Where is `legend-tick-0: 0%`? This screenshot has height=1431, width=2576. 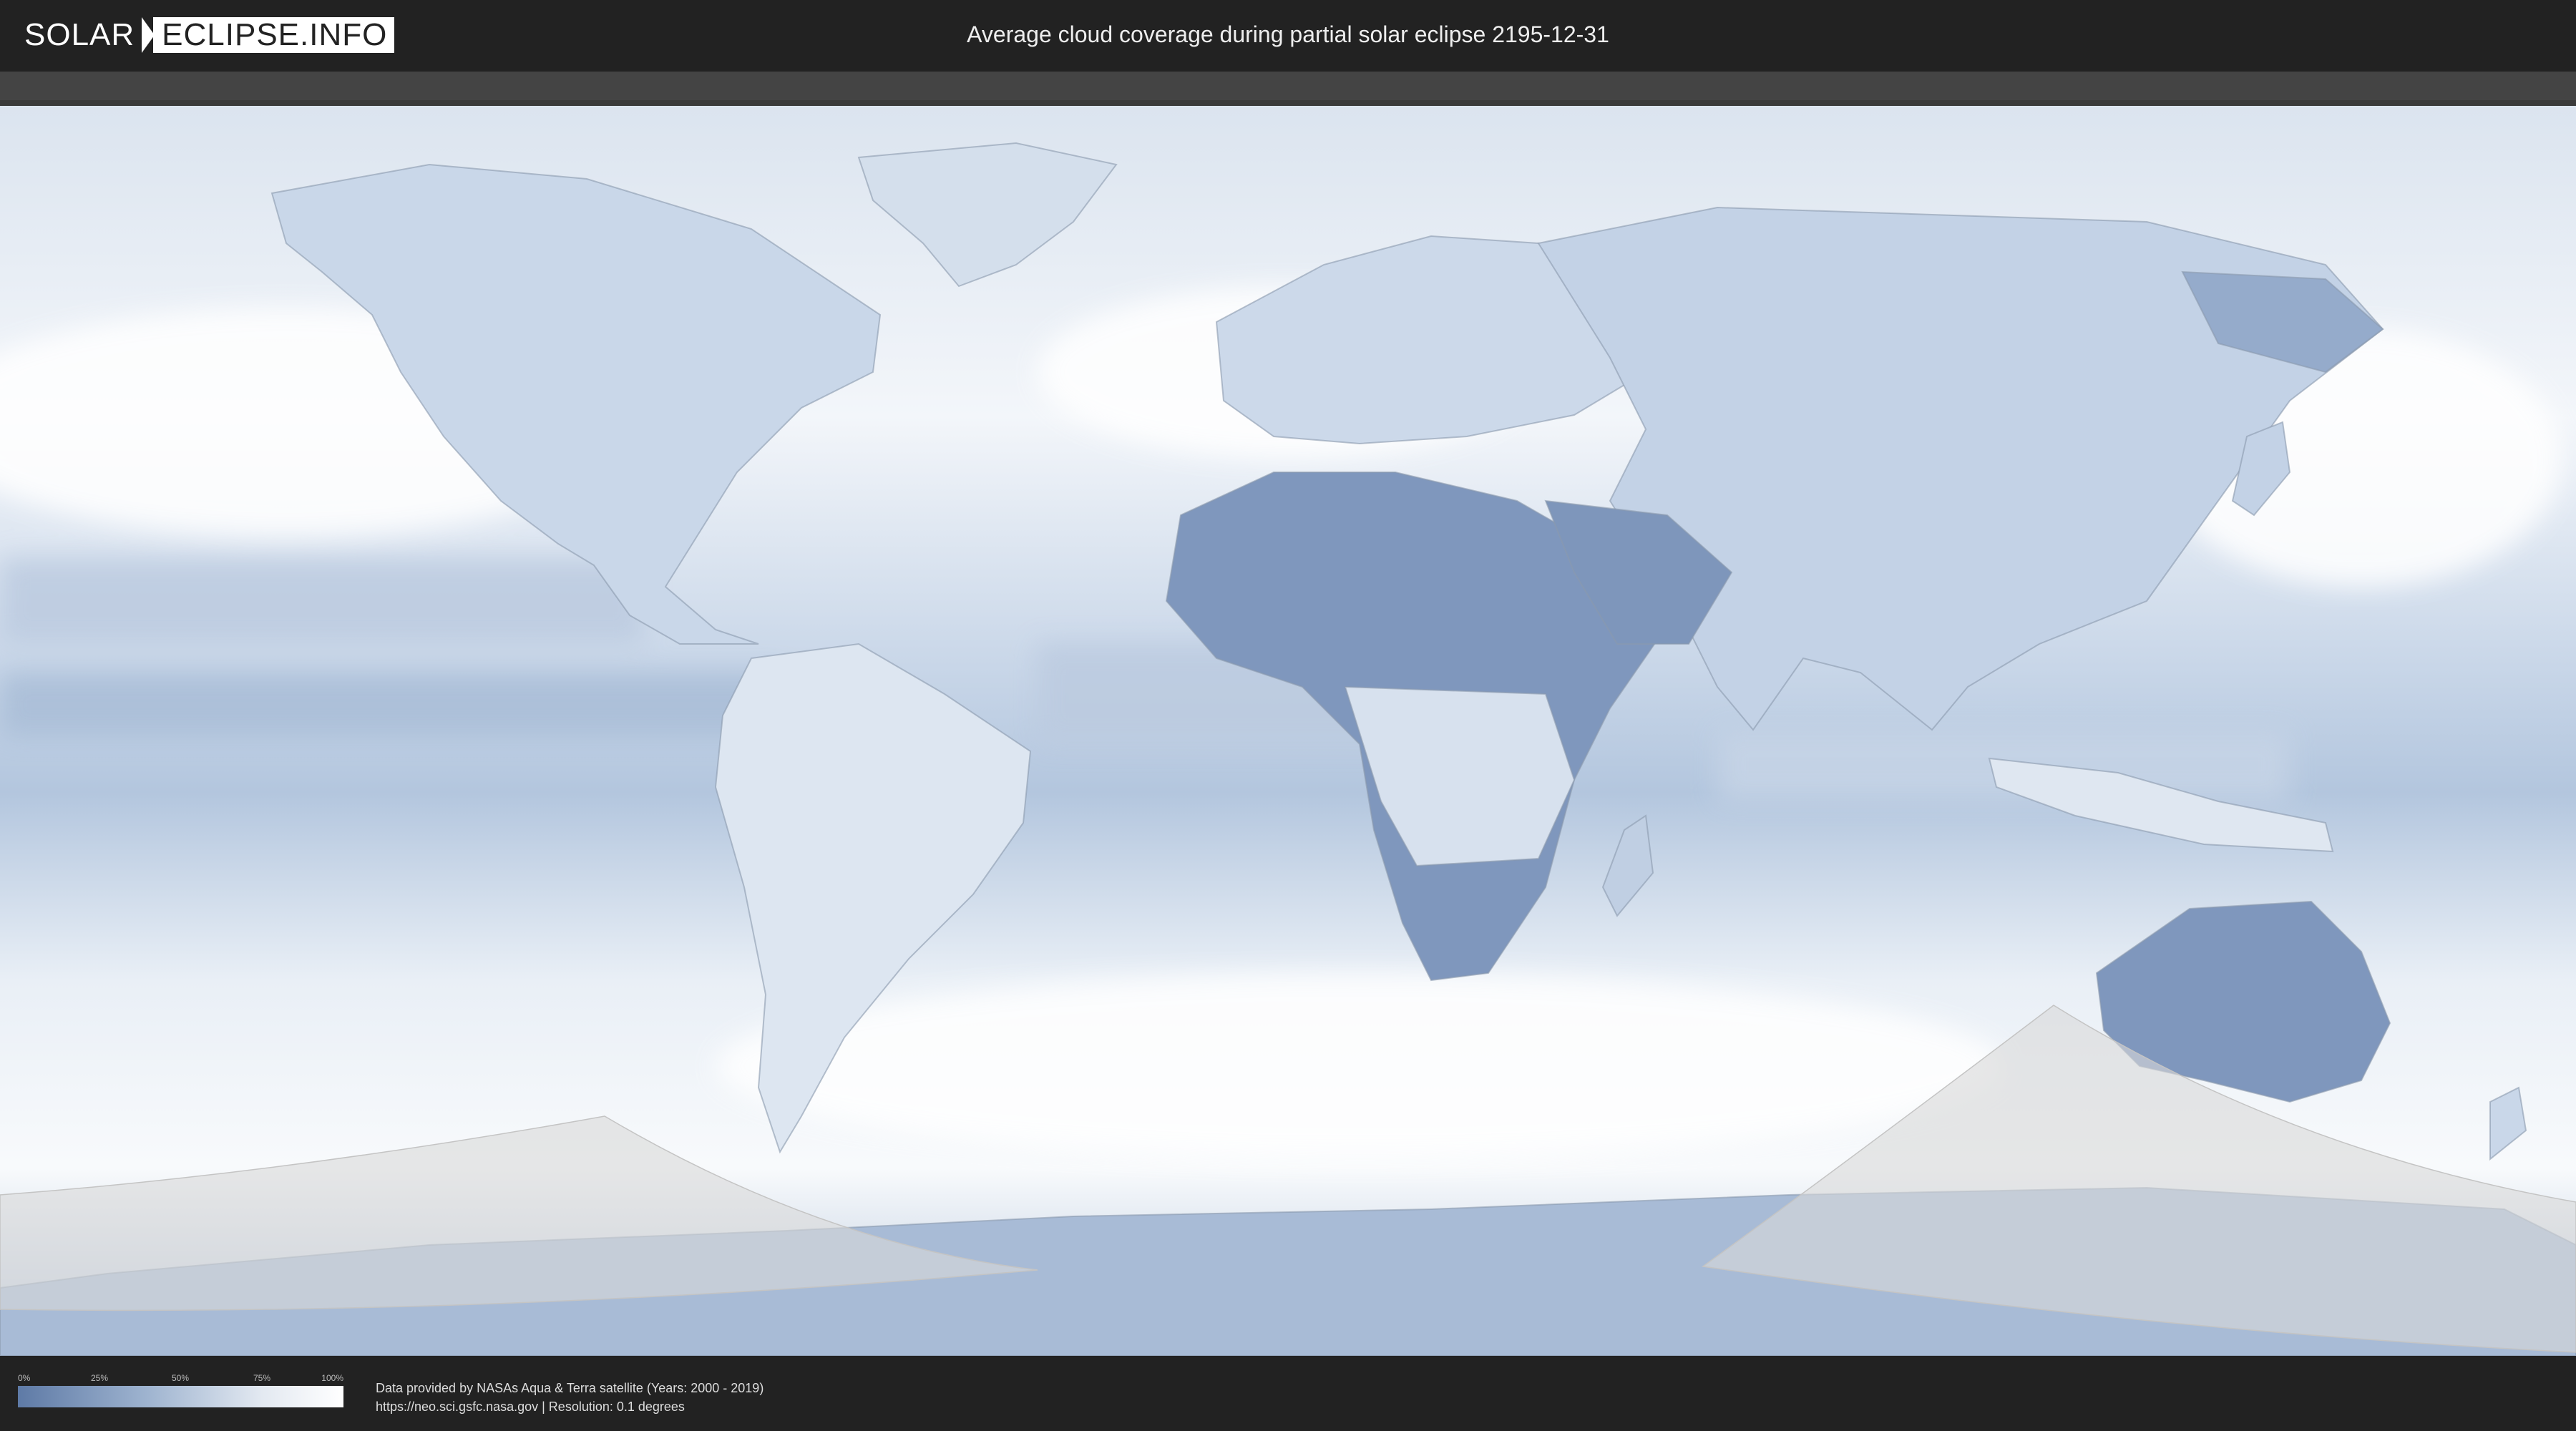
legend-tick-0: 0% is located at coordinates (24, 1378).